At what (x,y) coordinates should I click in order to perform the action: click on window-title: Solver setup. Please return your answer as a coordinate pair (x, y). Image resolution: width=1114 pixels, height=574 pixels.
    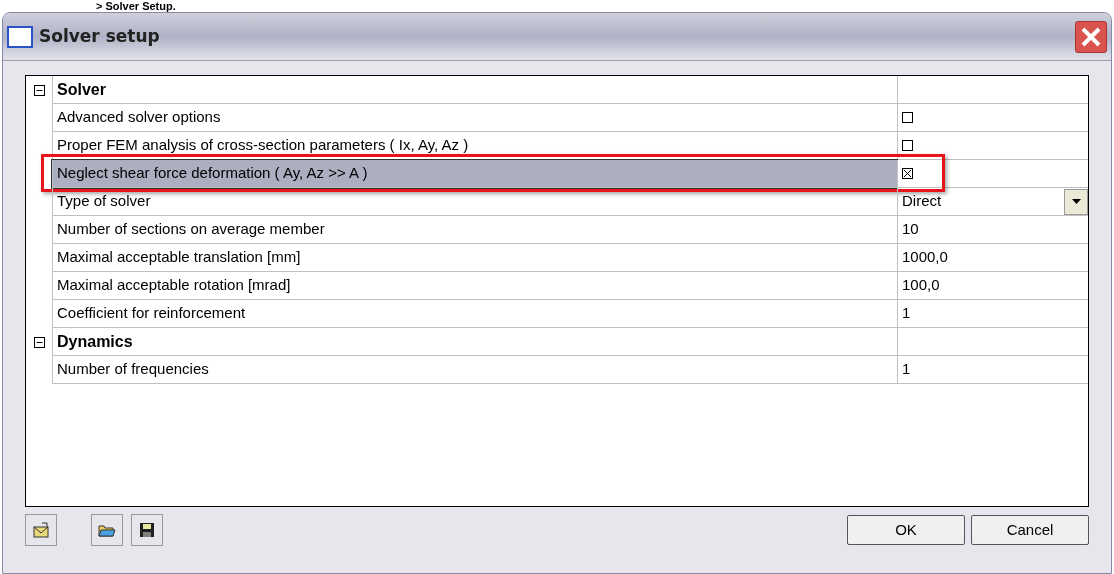
    Looking at the image, I should click on (99, 36).